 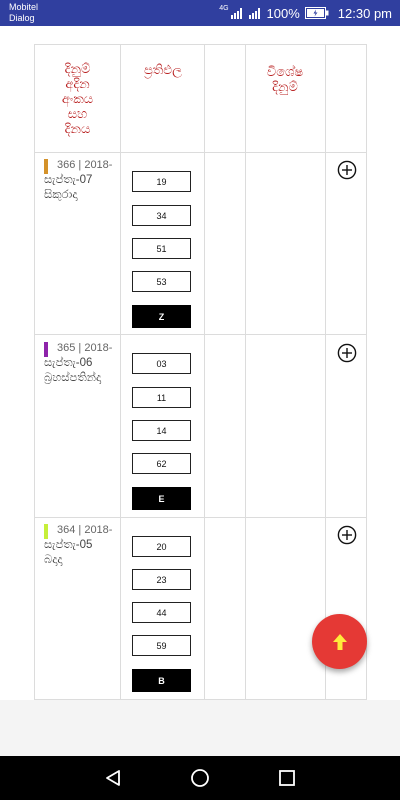 What do you see at coordinates (113, 778) in the screenshot?
I see `back-icon` at bounding box center [113, 778].